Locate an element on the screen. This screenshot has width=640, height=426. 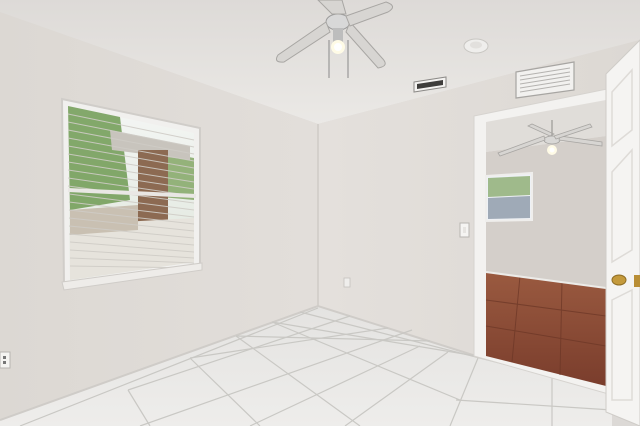
door is located at coordinates (622, 232).